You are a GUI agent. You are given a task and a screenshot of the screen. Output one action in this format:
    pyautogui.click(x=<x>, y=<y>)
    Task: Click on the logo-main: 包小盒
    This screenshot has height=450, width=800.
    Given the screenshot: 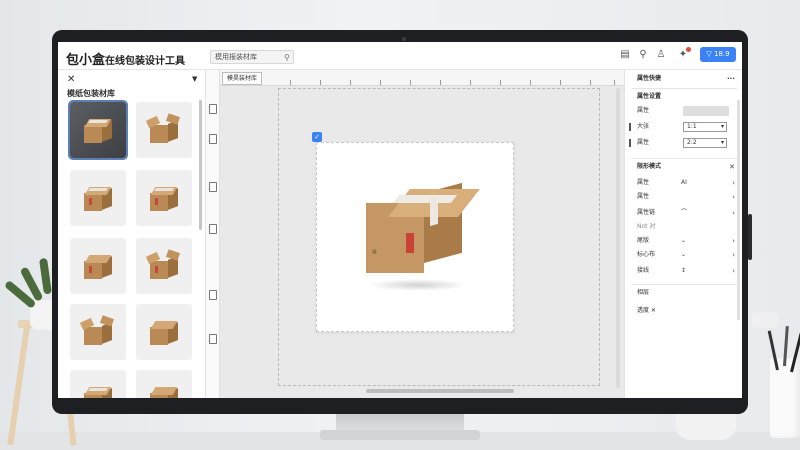 What is the action you would take?
    pyautogui.click(x=86, y=60)
    